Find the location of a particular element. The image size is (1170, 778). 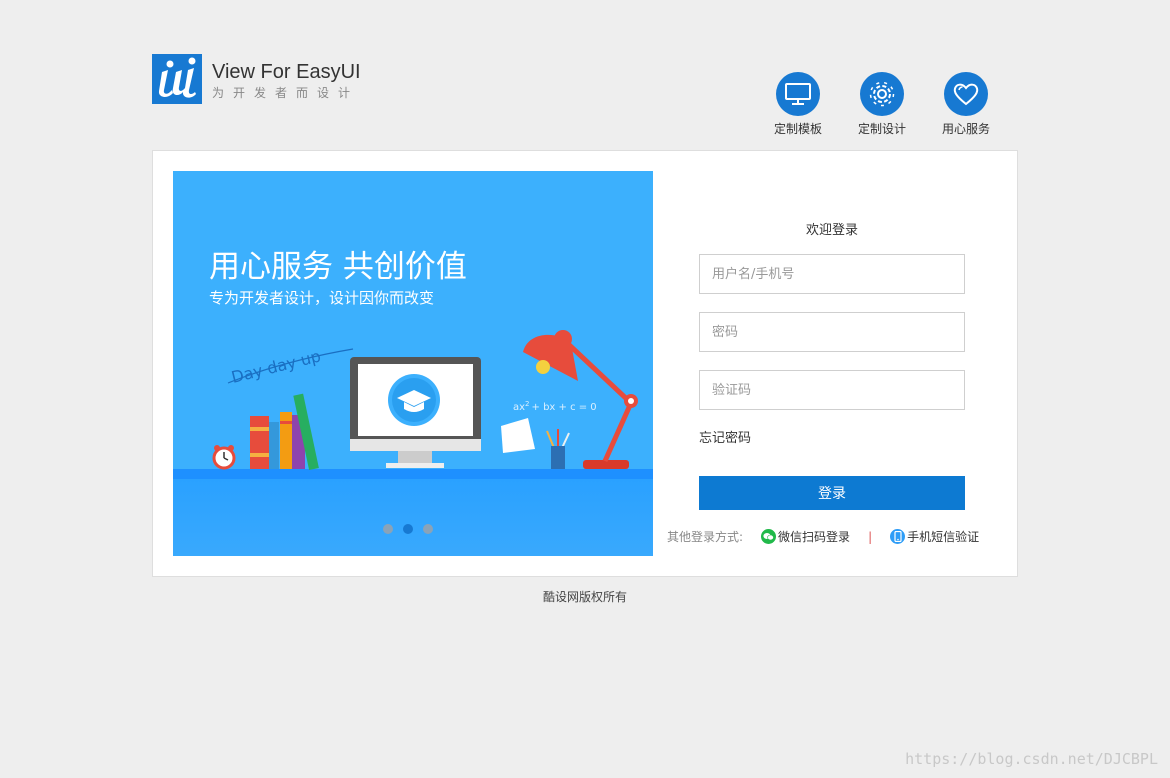

feature-caring-service: 用心服务 is located at coordinates (966, 104).